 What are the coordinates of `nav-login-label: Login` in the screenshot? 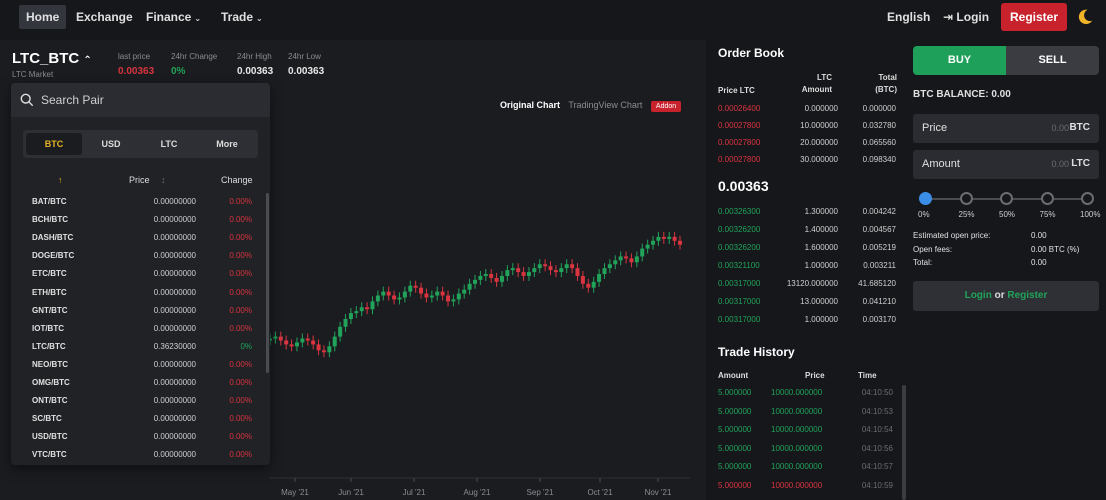 It's located at (973, 17).